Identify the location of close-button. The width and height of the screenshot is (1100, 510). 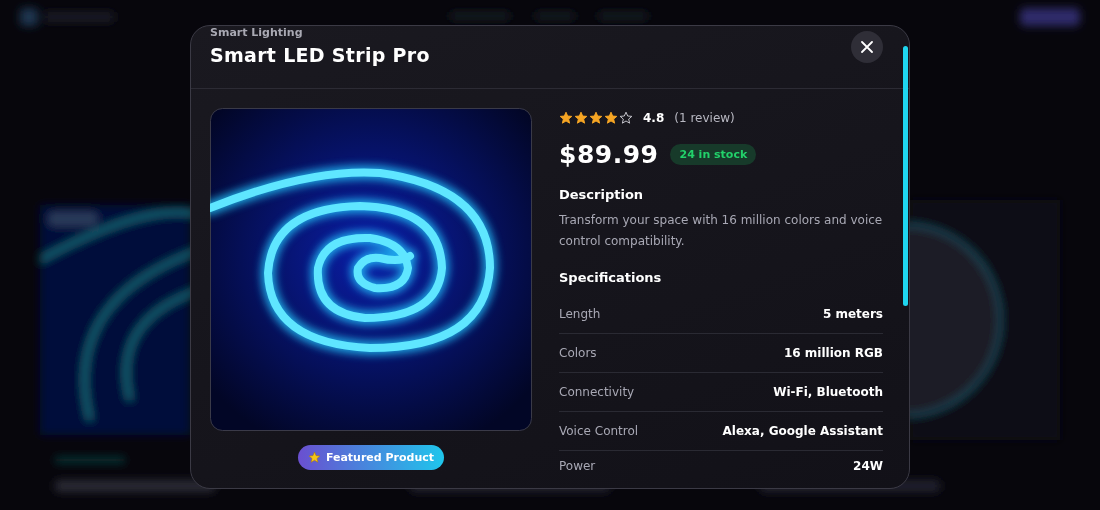
(867, 47).